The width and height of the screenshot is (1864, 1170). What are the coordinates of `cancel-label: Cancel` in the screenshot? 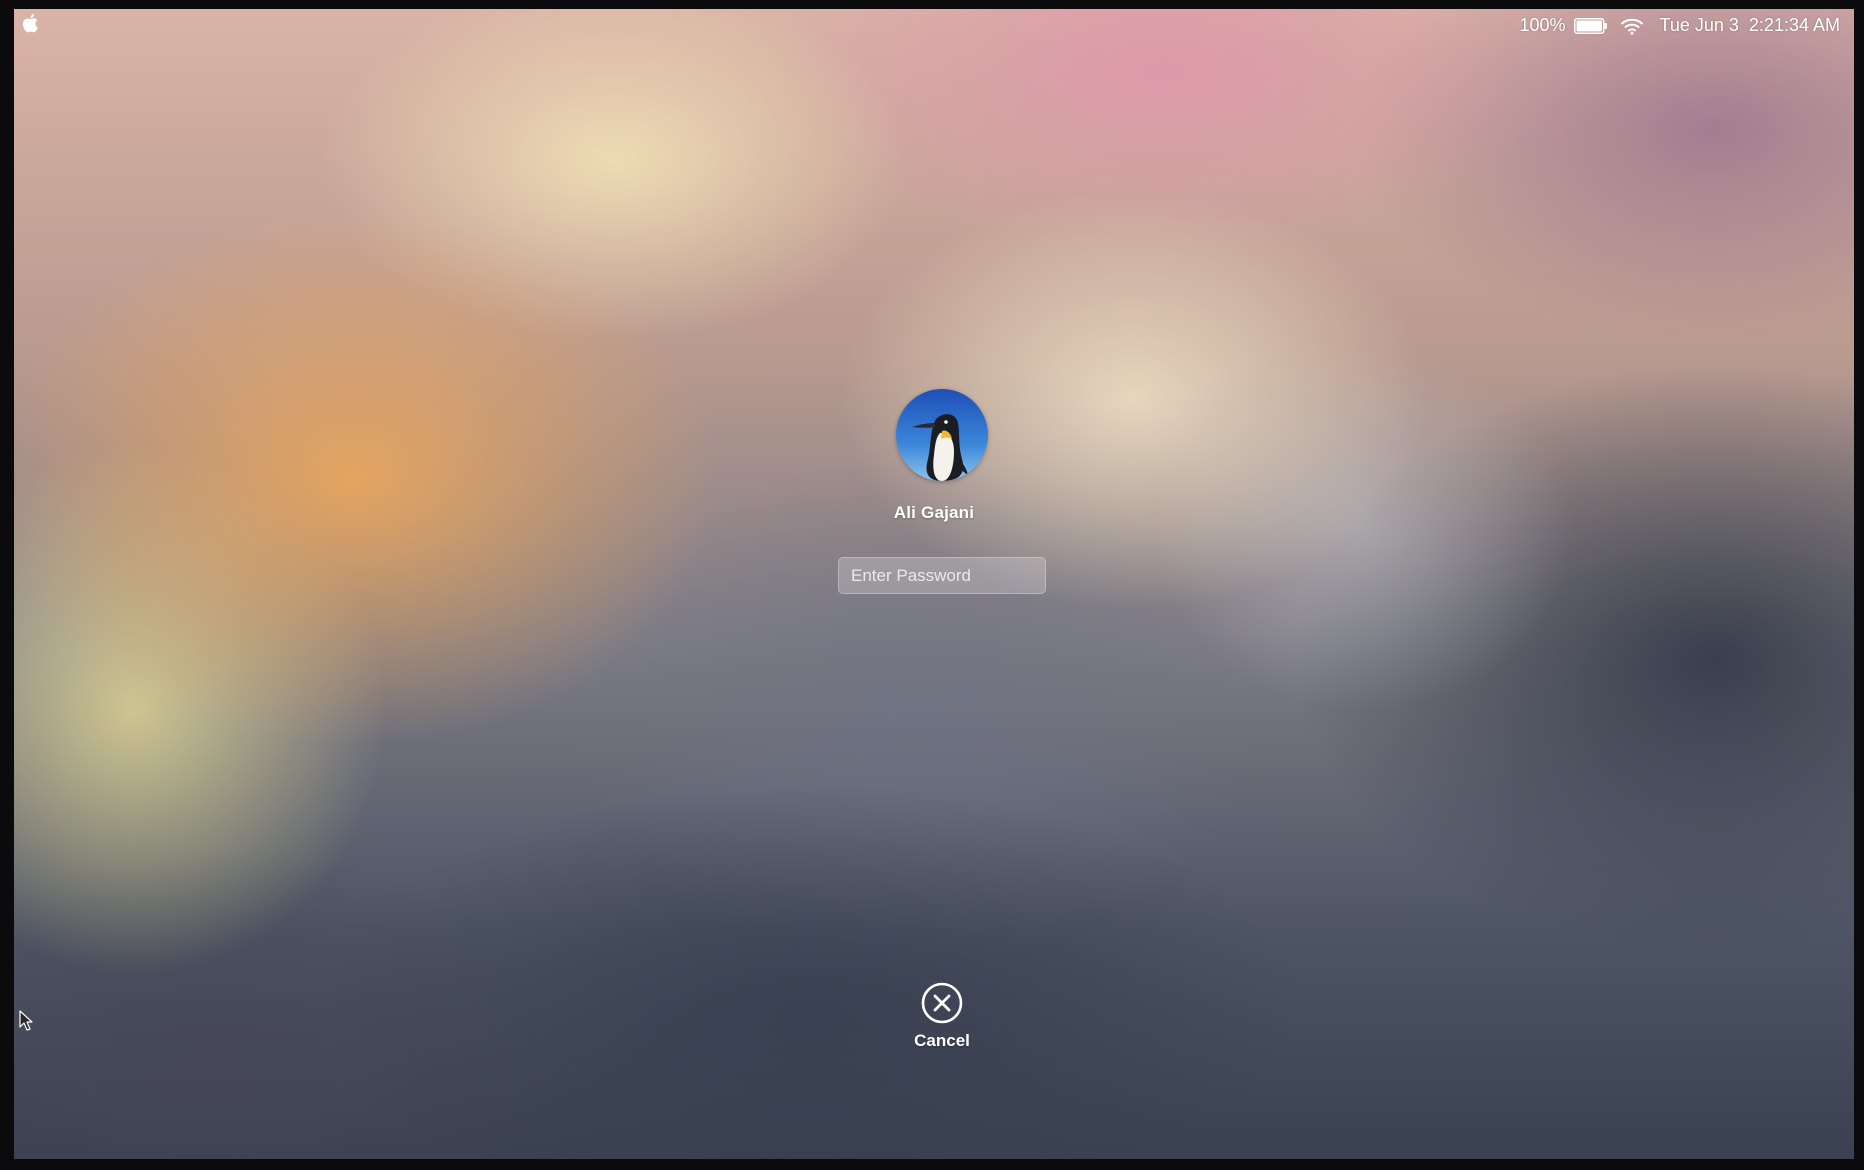 It's located at (942, 1040).